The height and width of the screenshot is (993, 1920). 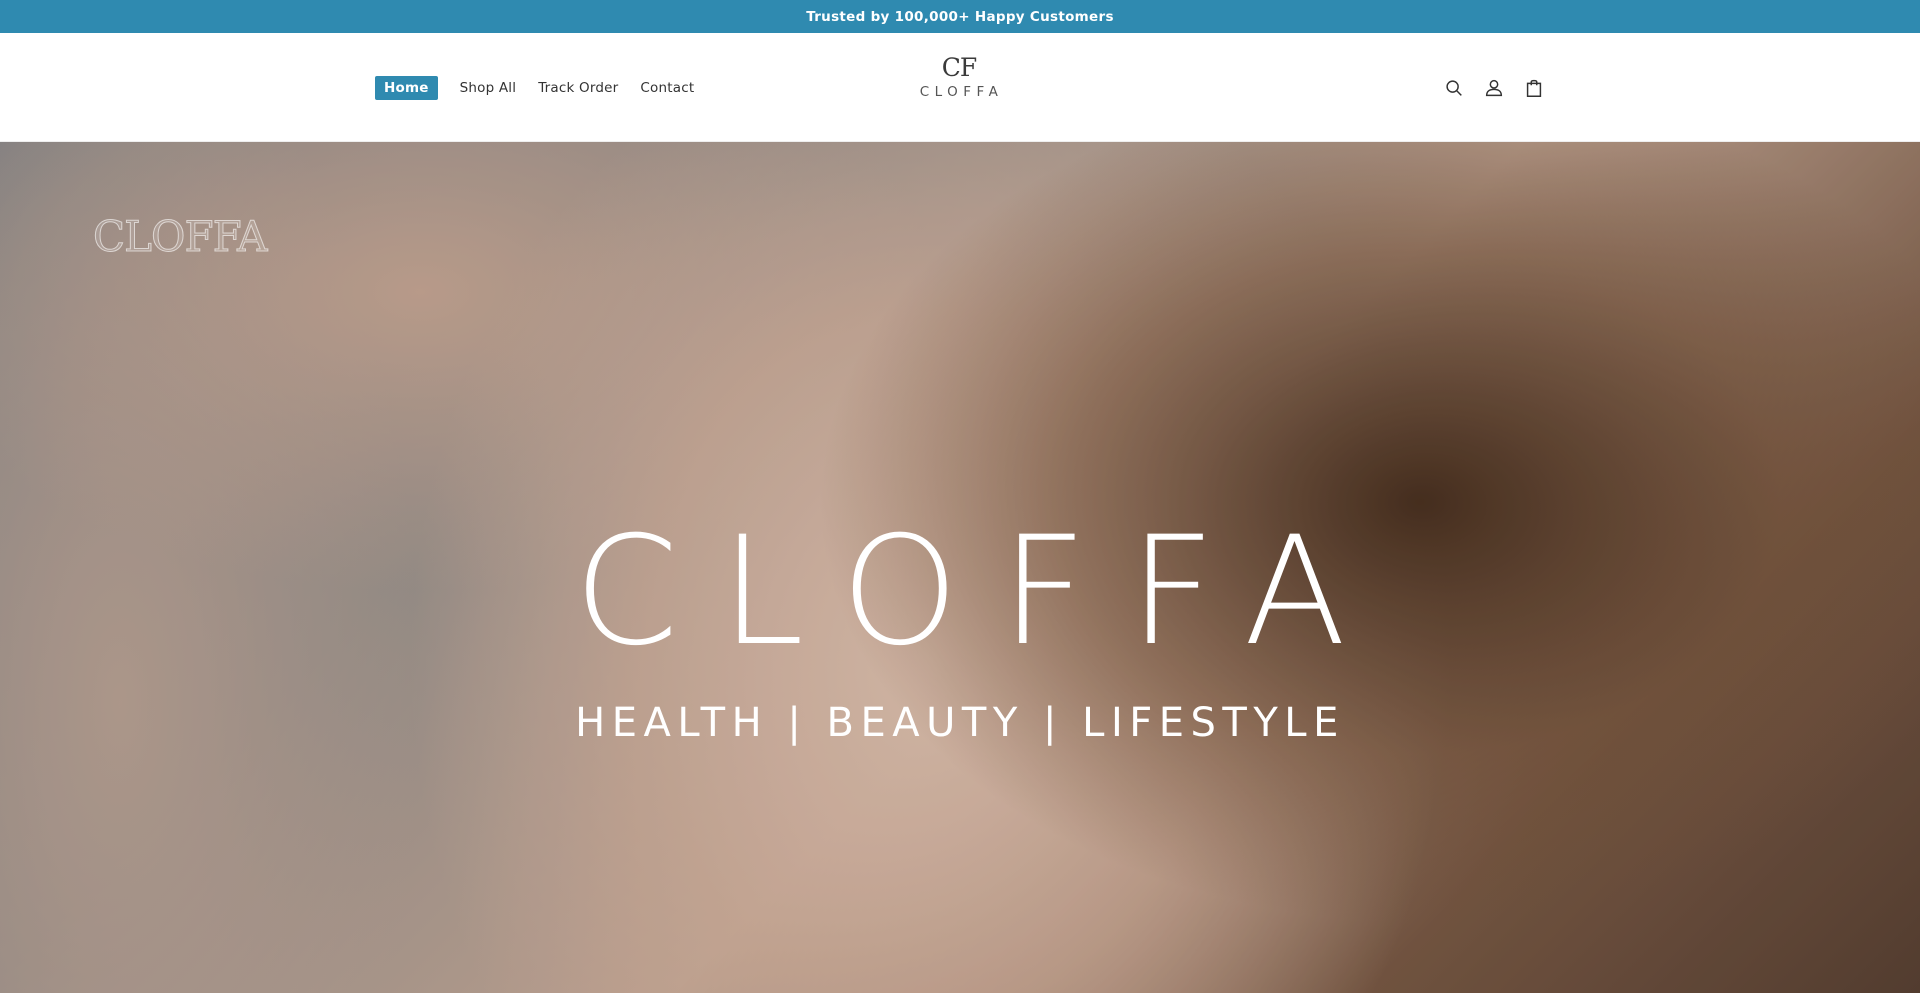 What do you see at coordinates (179, 237) in the screenshot?
I see `hero-watermark-logo: CLOFFA` at bounding box center [179, 237].